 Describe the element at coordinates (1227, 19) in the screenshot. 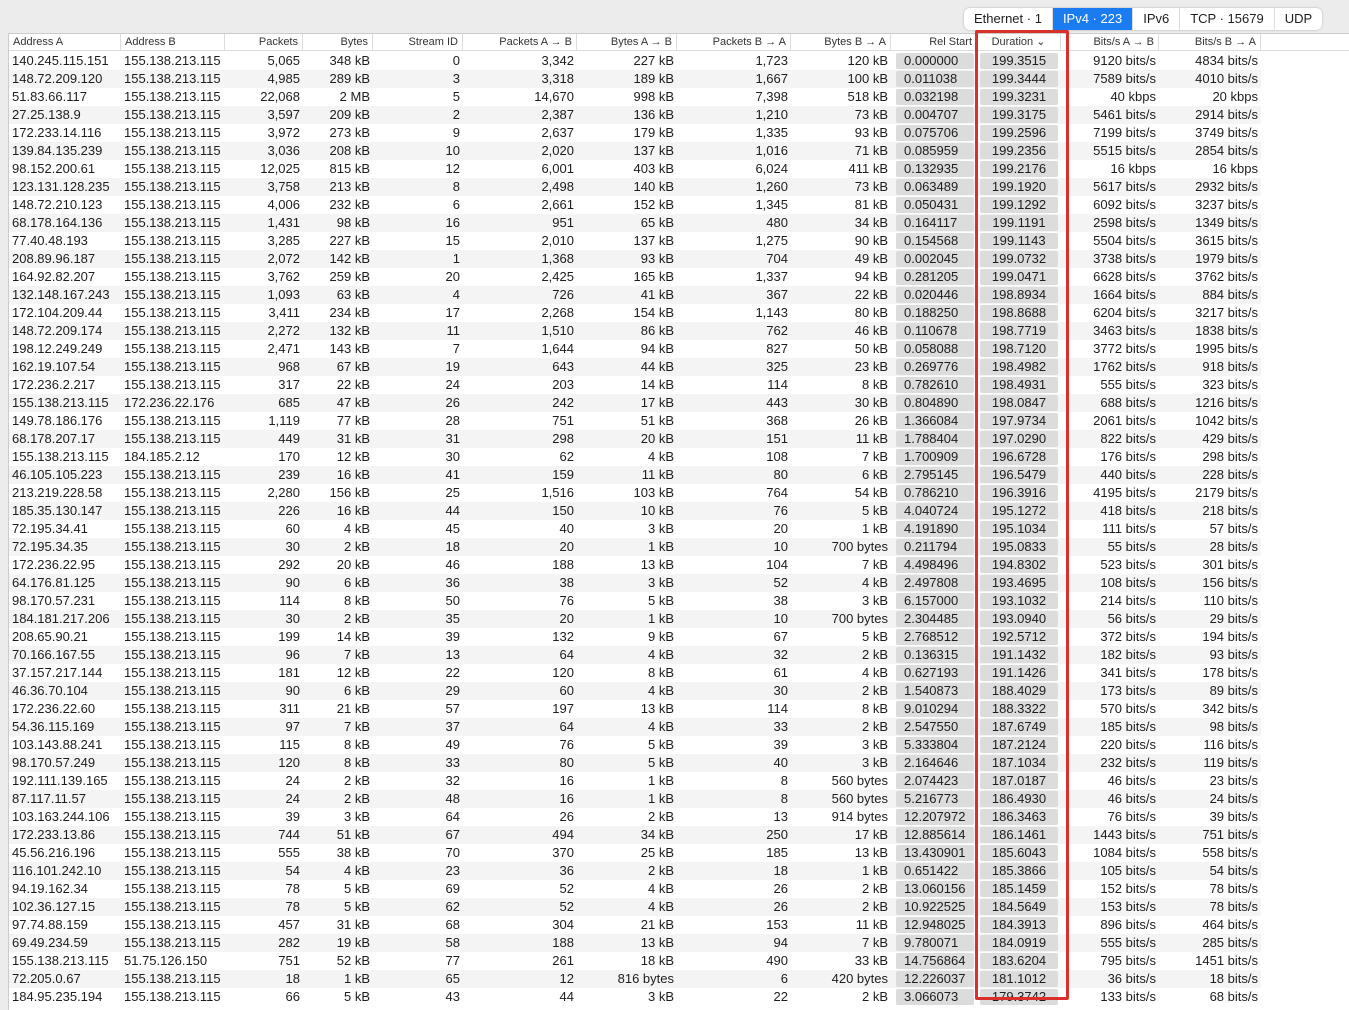

I see `tab-tcp: TCP · 15679` at that location.